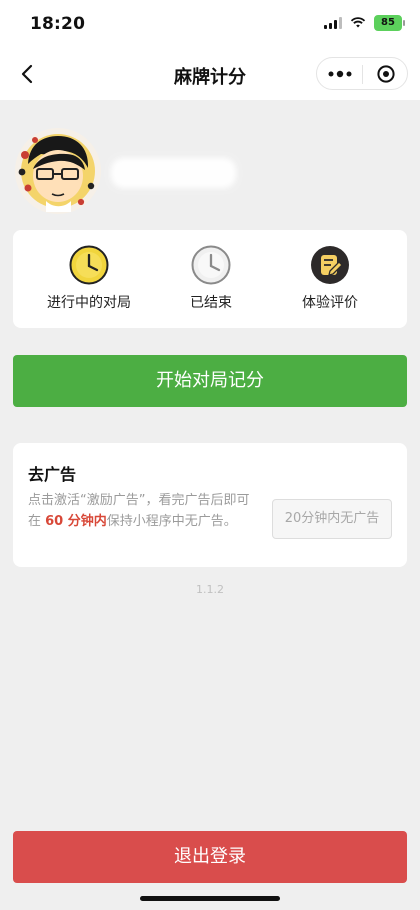  Describe the element at coordinates (333, 23) in the screenshot. I see `cellular-signal-icon` at that location.